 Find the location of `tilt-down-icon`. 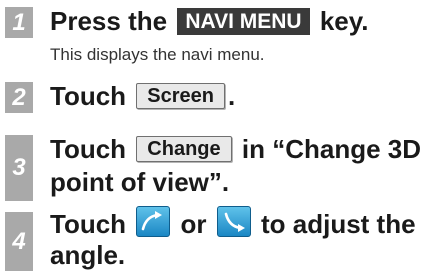

tilt-down-icon is located at coordinates (233, 221).